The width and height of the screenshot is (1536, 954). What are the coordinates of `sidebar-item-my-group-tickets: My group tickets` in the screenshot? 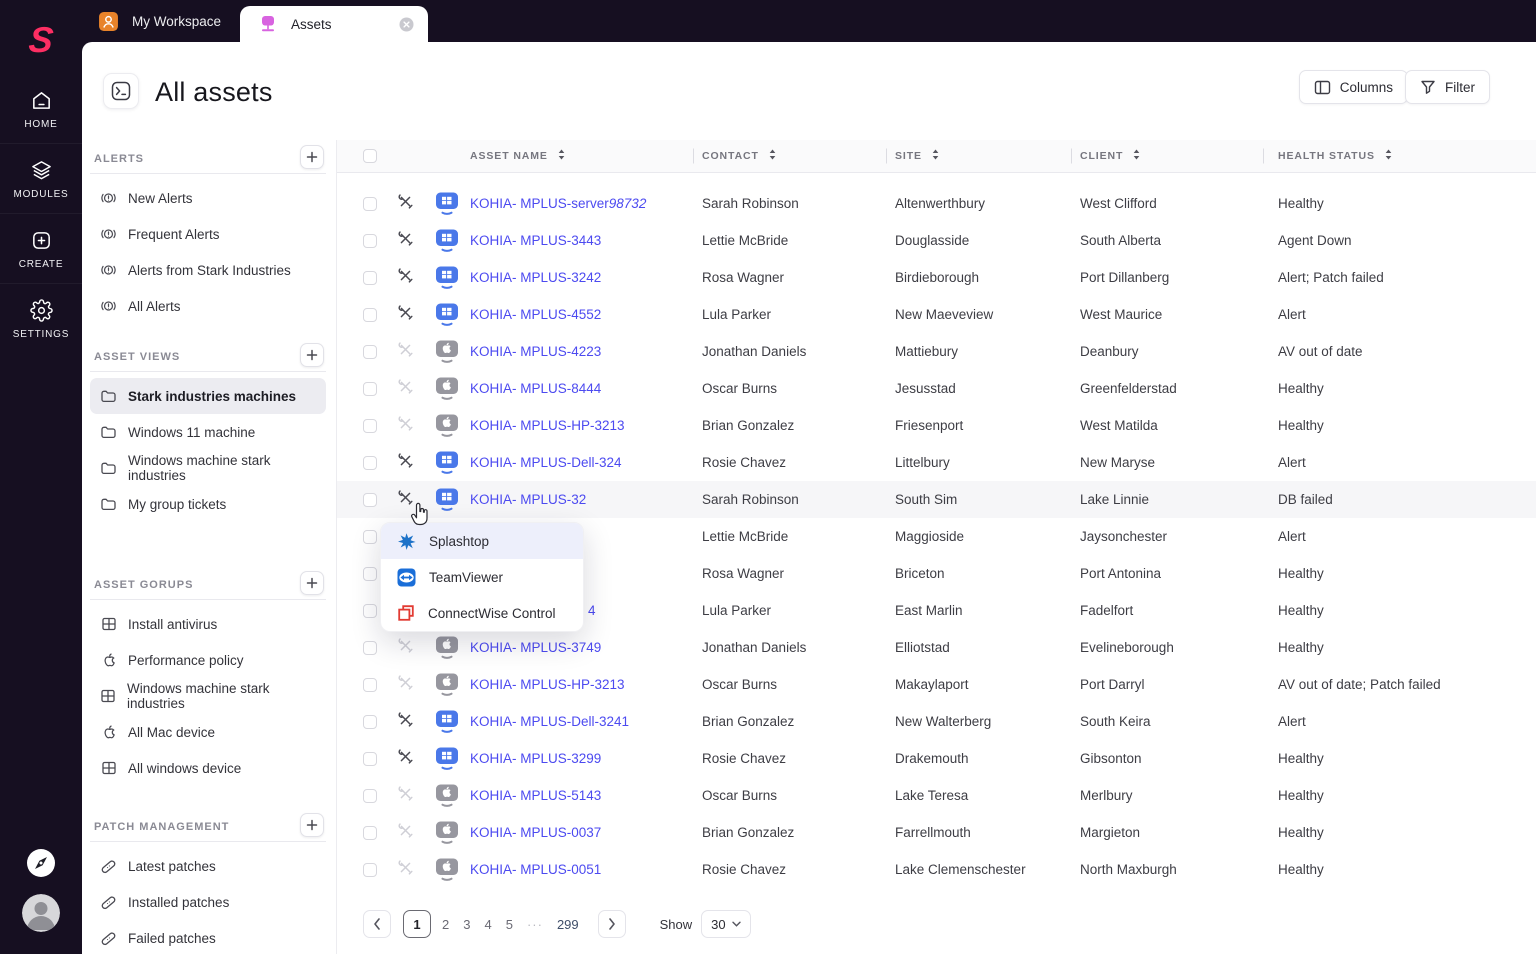 It's located at (208, 504).